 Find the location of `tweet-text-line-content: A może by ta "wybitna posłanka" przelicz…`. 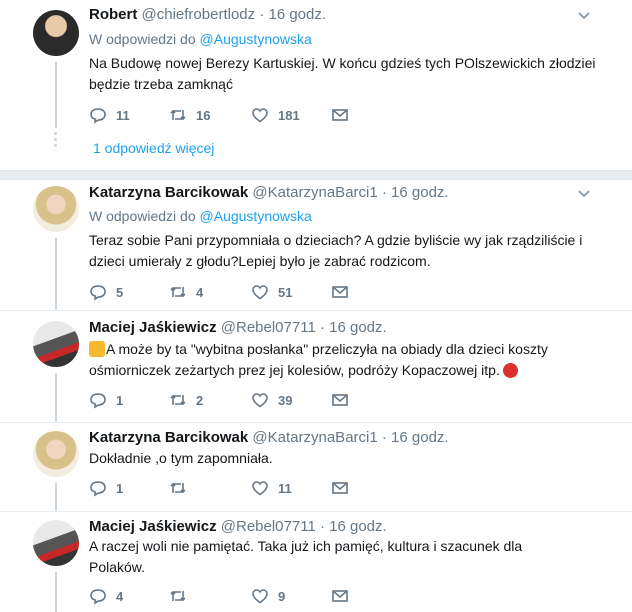

tweet-text-line-content: A może by ta "wybitna posłanka" przelicz… is located at coordinates (327, 349).